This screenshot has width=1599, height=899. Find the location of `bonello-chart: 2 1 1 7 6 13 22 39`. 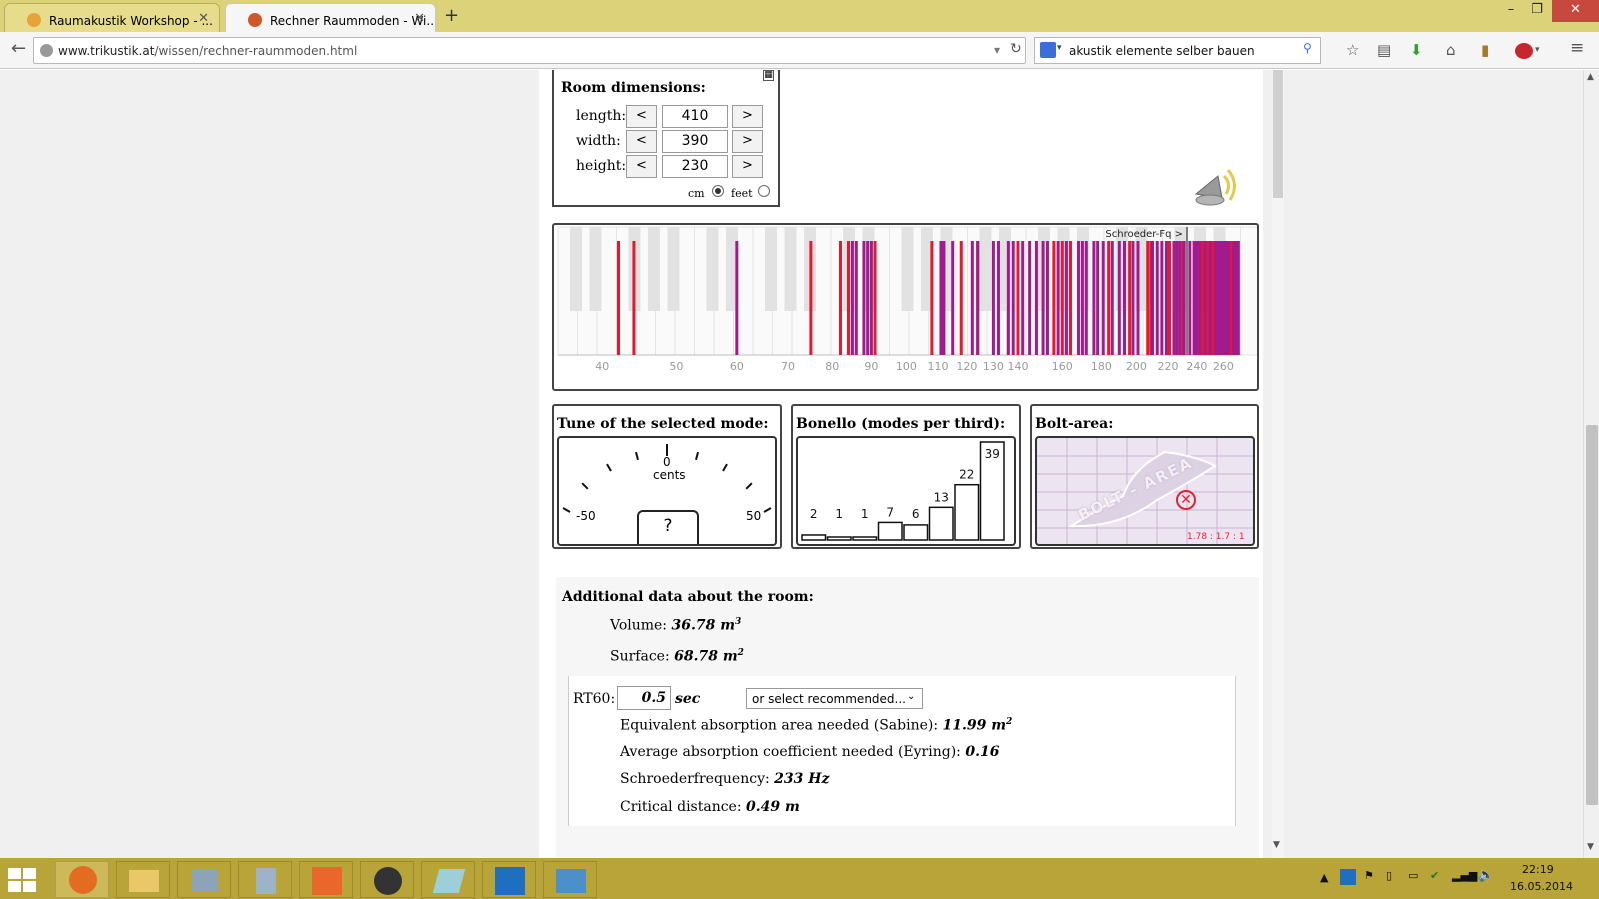

bonello-chart: 2 1 1 7 6 13 22 39 is located at coordinates (906, 491).